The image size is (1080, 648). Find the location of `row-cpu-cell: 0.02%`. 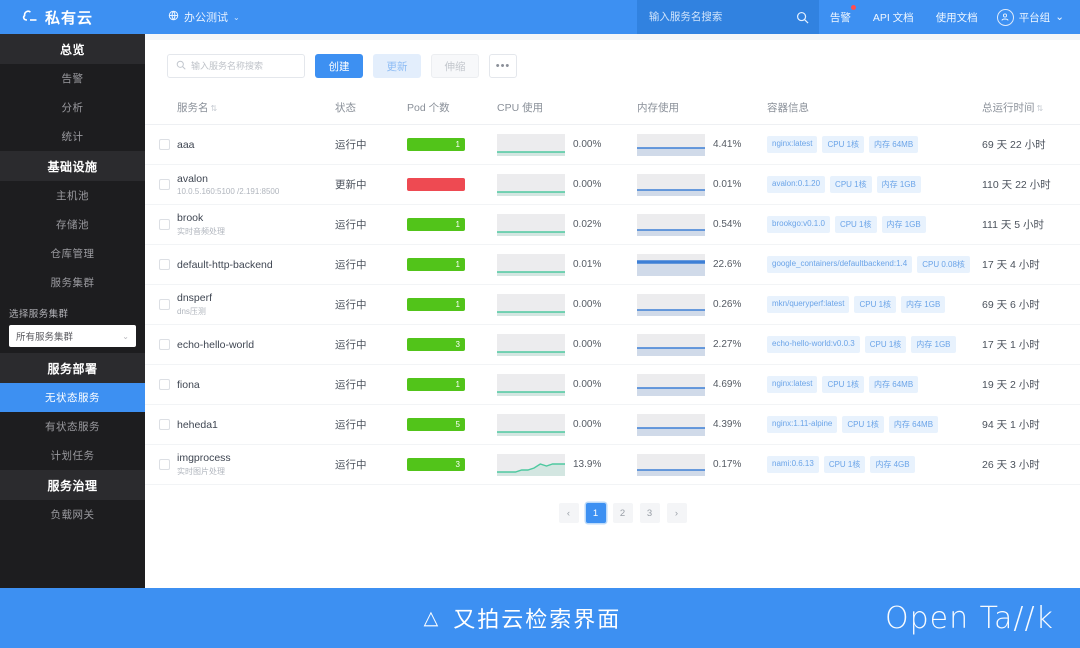

row-cpu-cell: 0.02% is located at coordinates (567, 224).